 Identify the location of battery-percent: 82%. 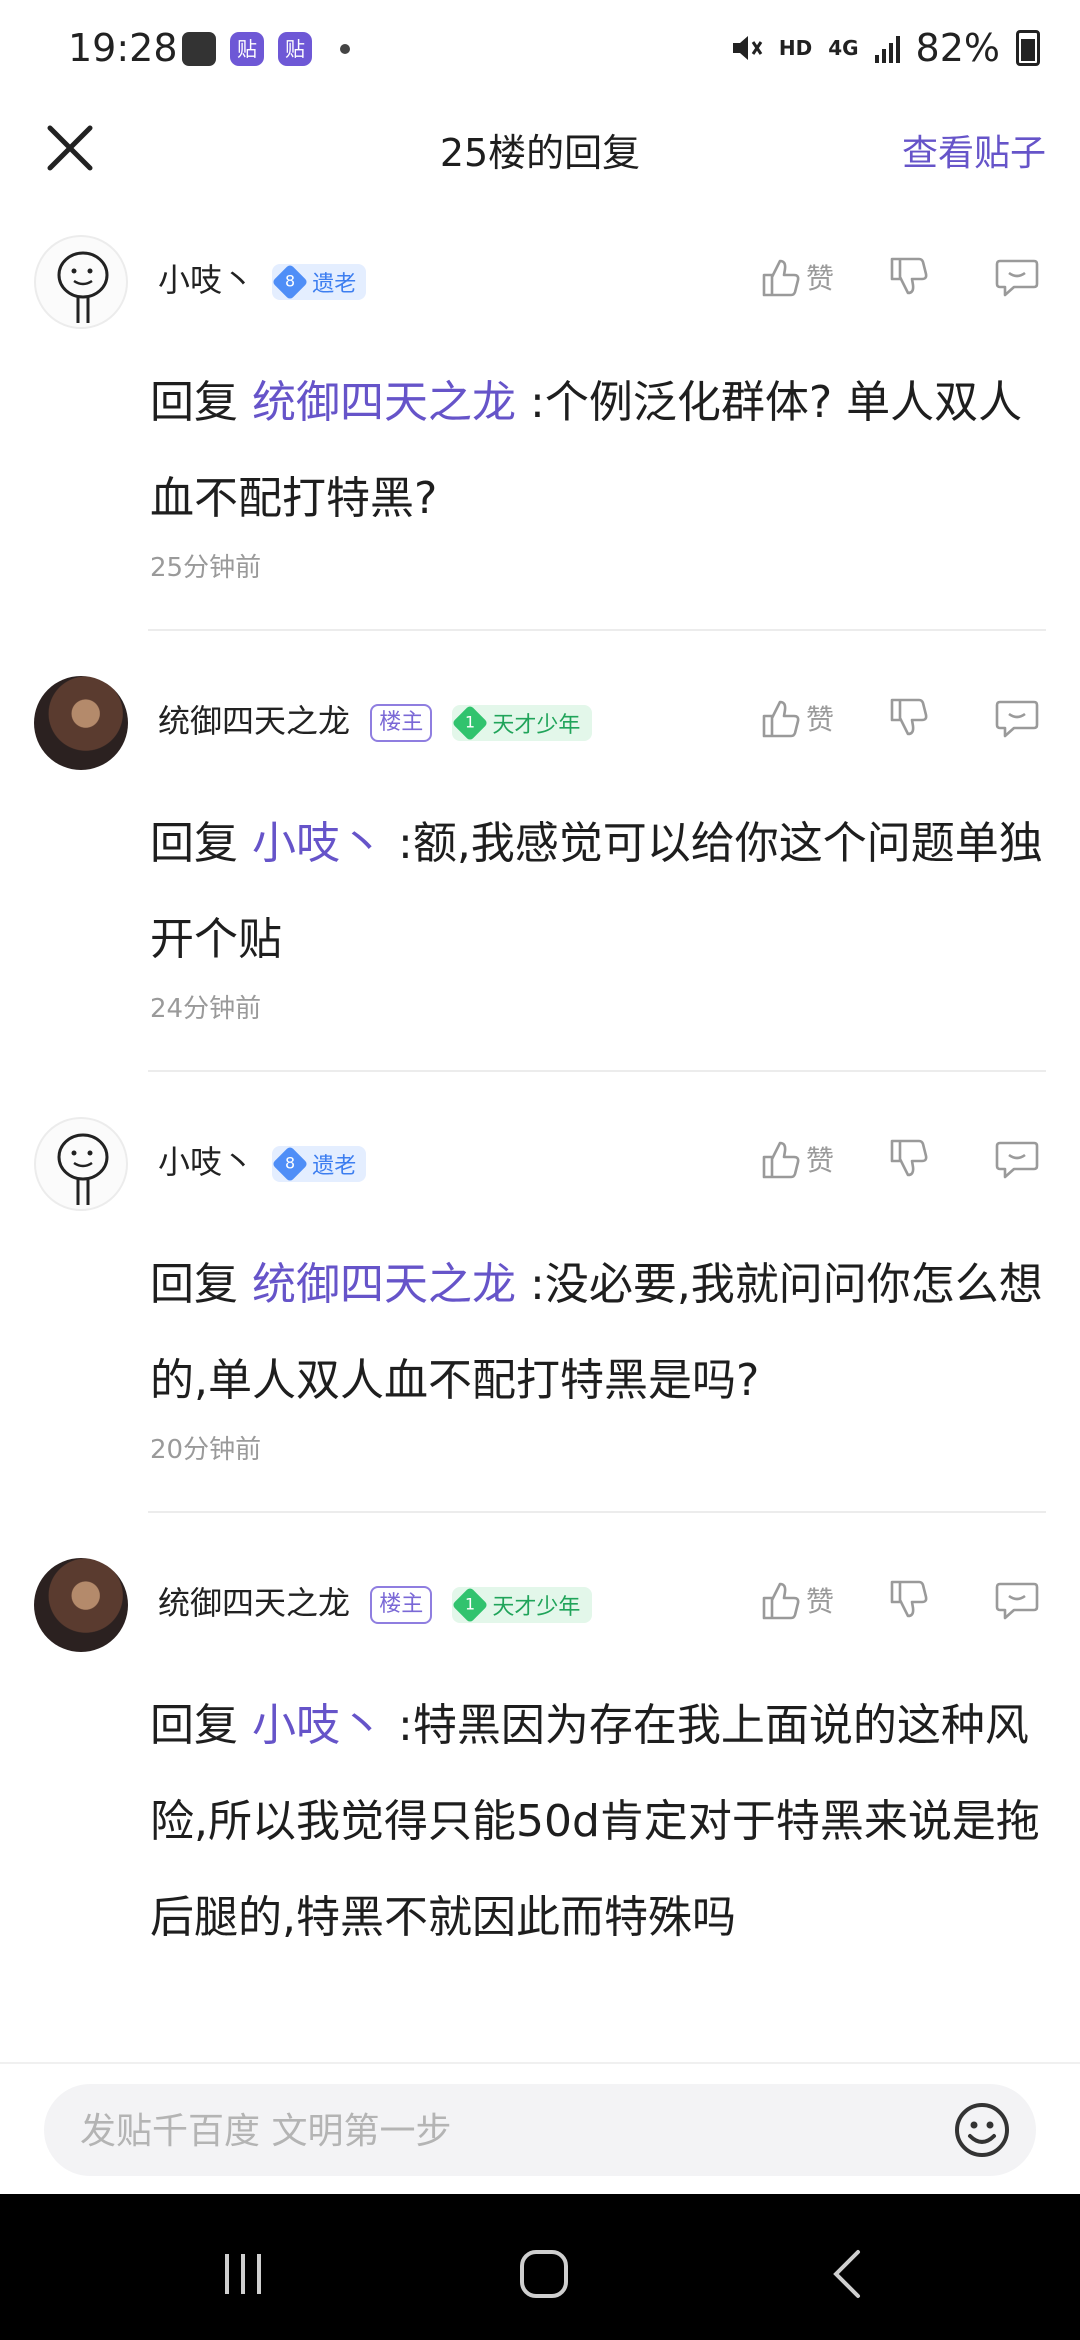
(957, 48).